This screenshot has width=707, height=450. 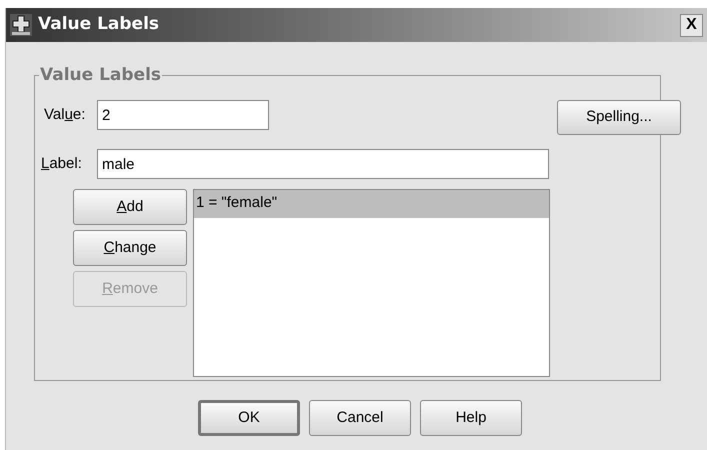 I want to click on value-label: Value:, so click(x=64, y=114).